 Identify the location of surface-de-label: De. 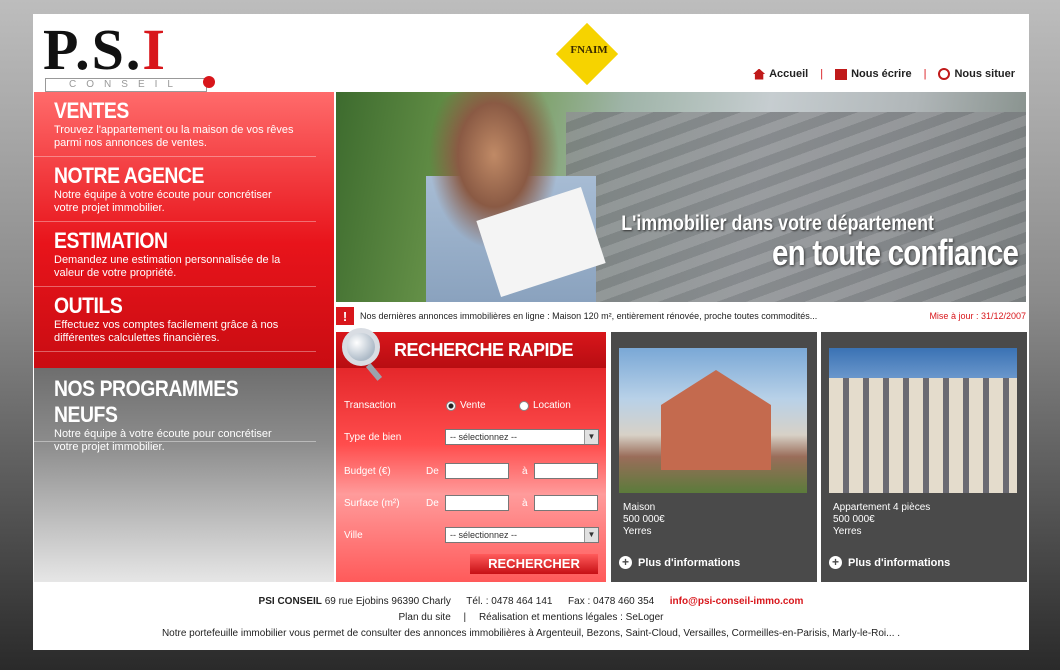
(432, 503).